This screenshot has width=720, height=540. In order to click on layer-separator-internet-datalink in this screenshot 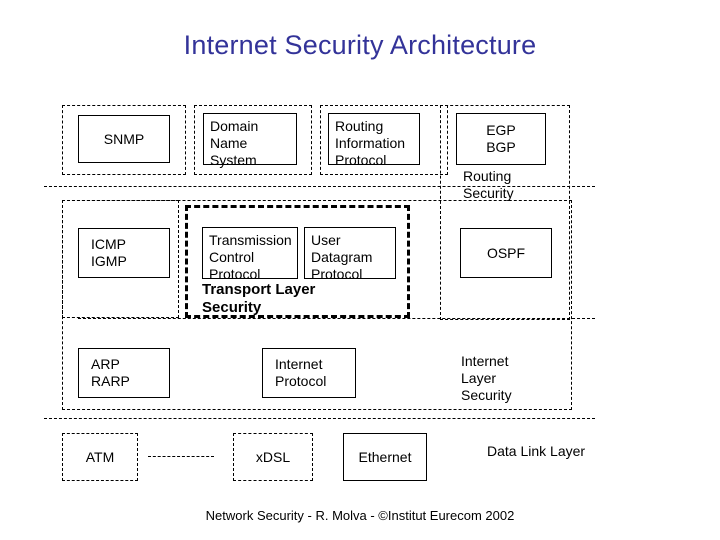, I will do `click(319, 418)`.